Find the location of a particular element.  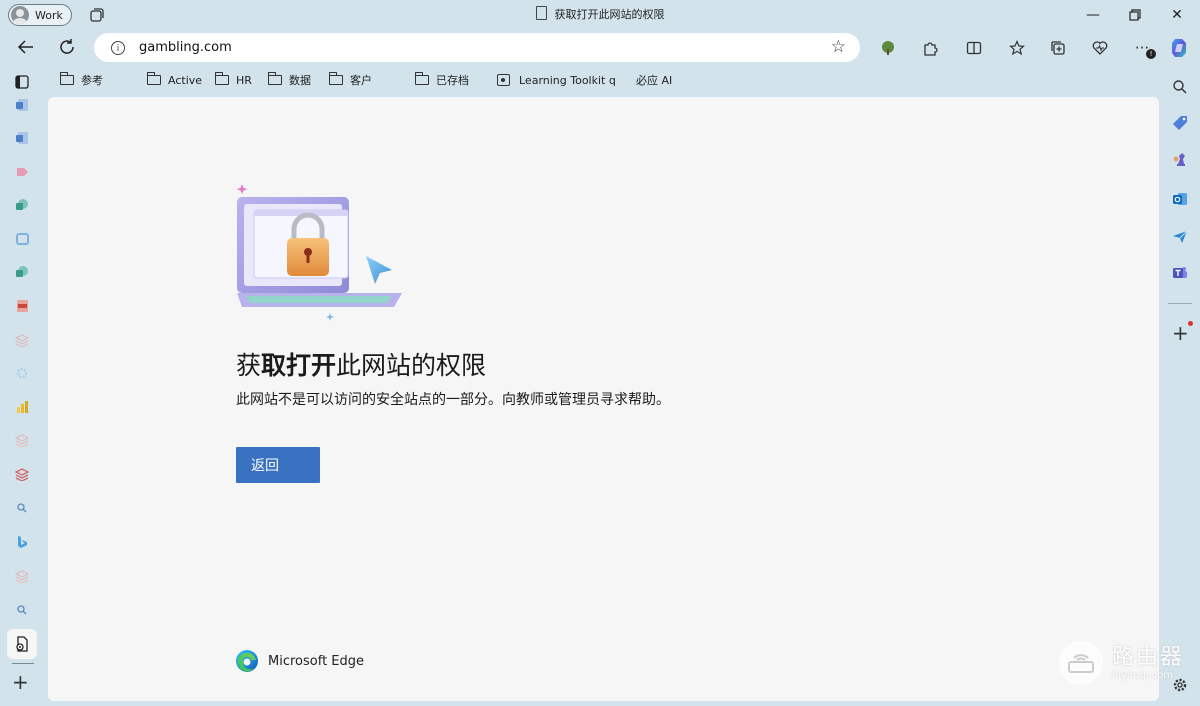

sidebar-toggle-icon is located at coordinates (22, 81).